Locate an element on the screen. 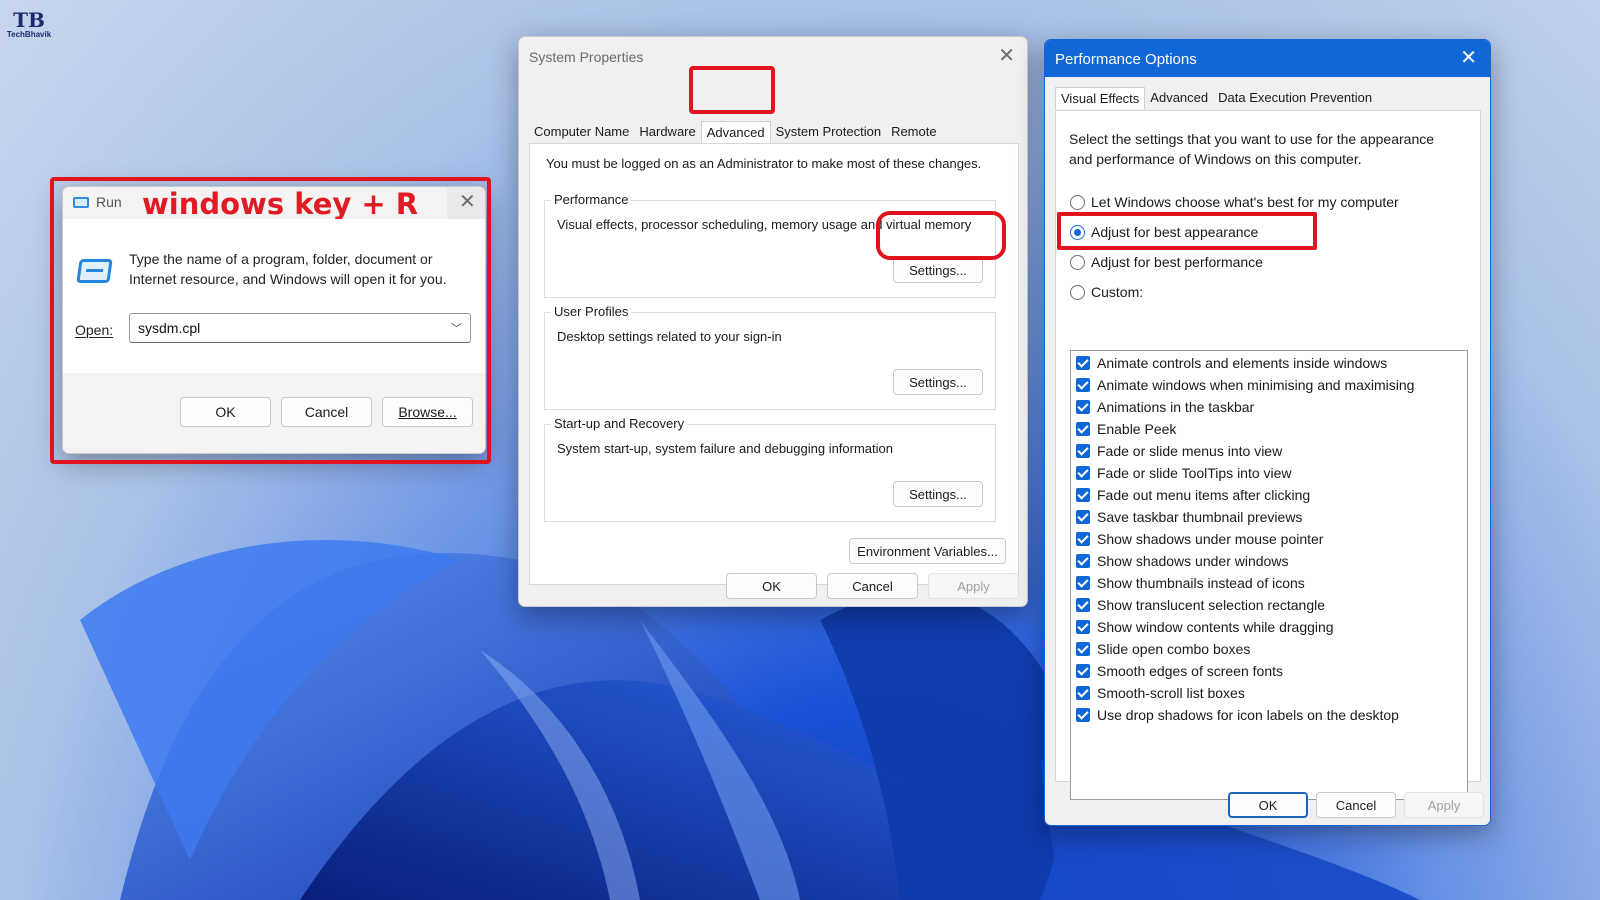  sysprops-apply-button: Apply is located at coordinates (973, 586).